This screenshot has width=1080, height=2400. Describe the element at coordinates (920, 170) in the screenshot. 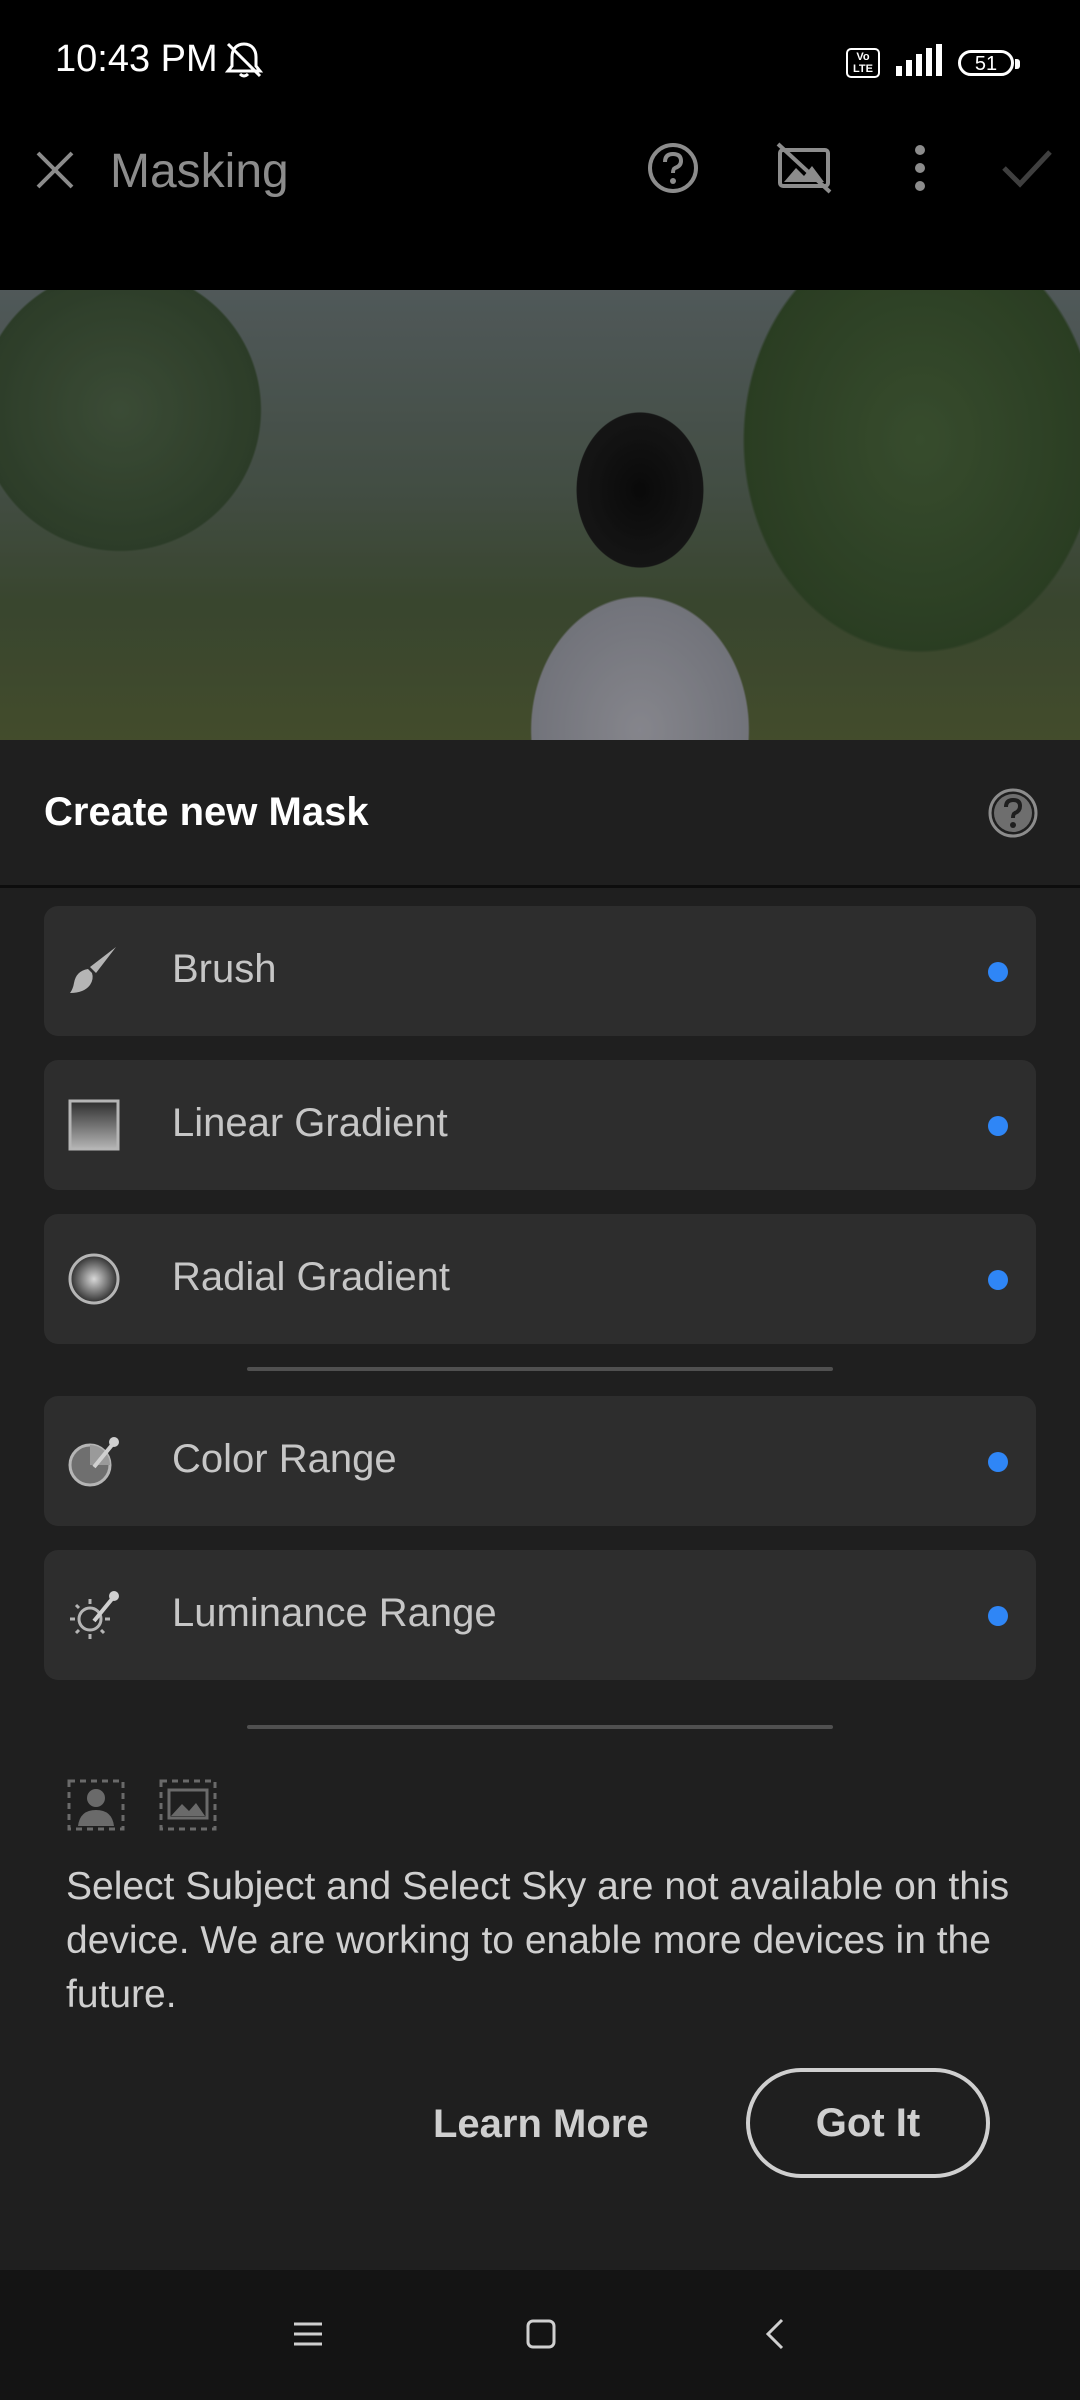

I see `more-vert-icon` at that location.